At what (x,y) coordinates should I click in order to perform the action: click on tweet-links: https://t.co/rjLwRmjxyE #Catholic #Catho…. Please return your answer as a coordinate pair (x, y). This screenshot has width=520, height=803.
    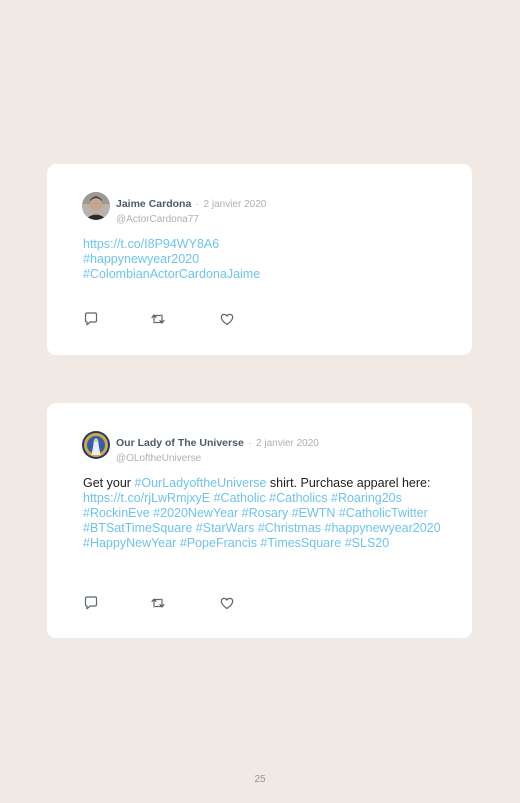
    Looking at the image, I should click on (262, 520).